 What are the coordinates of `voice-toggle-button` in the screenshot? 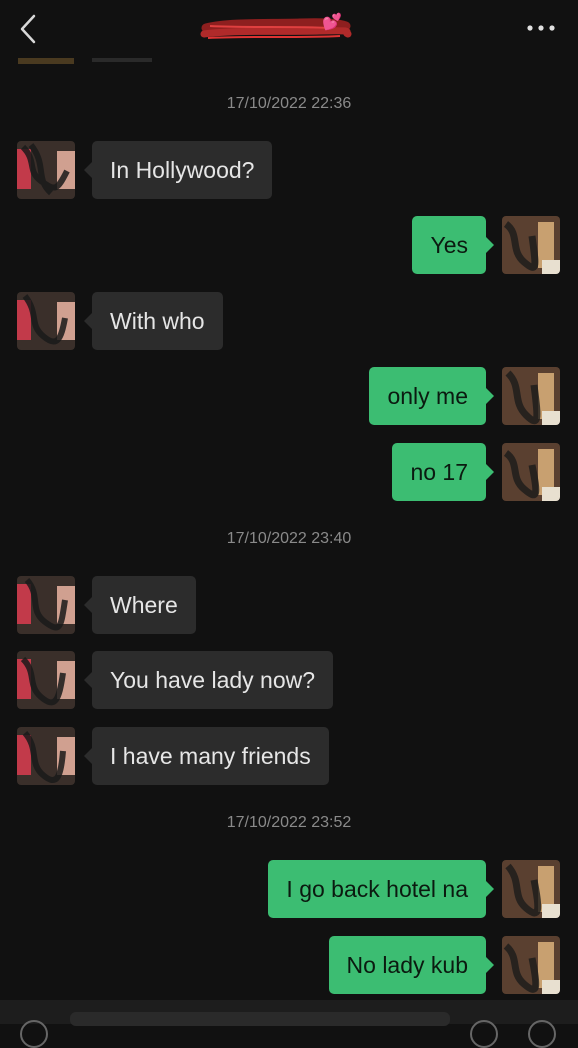 It's located at (34, 1034).